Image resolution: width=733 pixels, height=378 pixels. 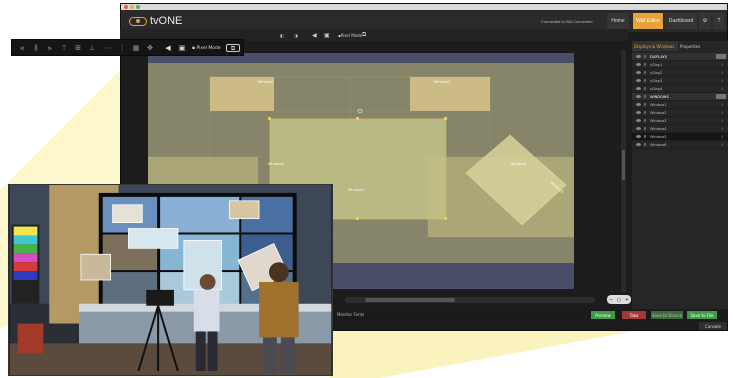 I want to click on layer-label: Window5, so click(x=658, y=136).